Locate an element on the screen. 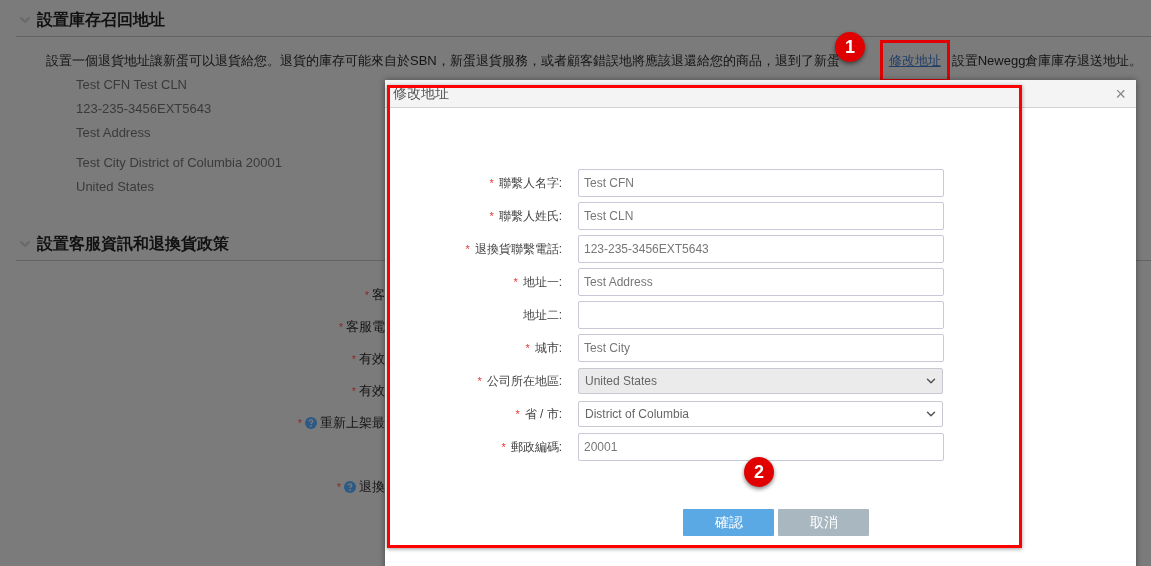  field-label: 退換貨聯繫電話: is located at coordinates (518, 249).